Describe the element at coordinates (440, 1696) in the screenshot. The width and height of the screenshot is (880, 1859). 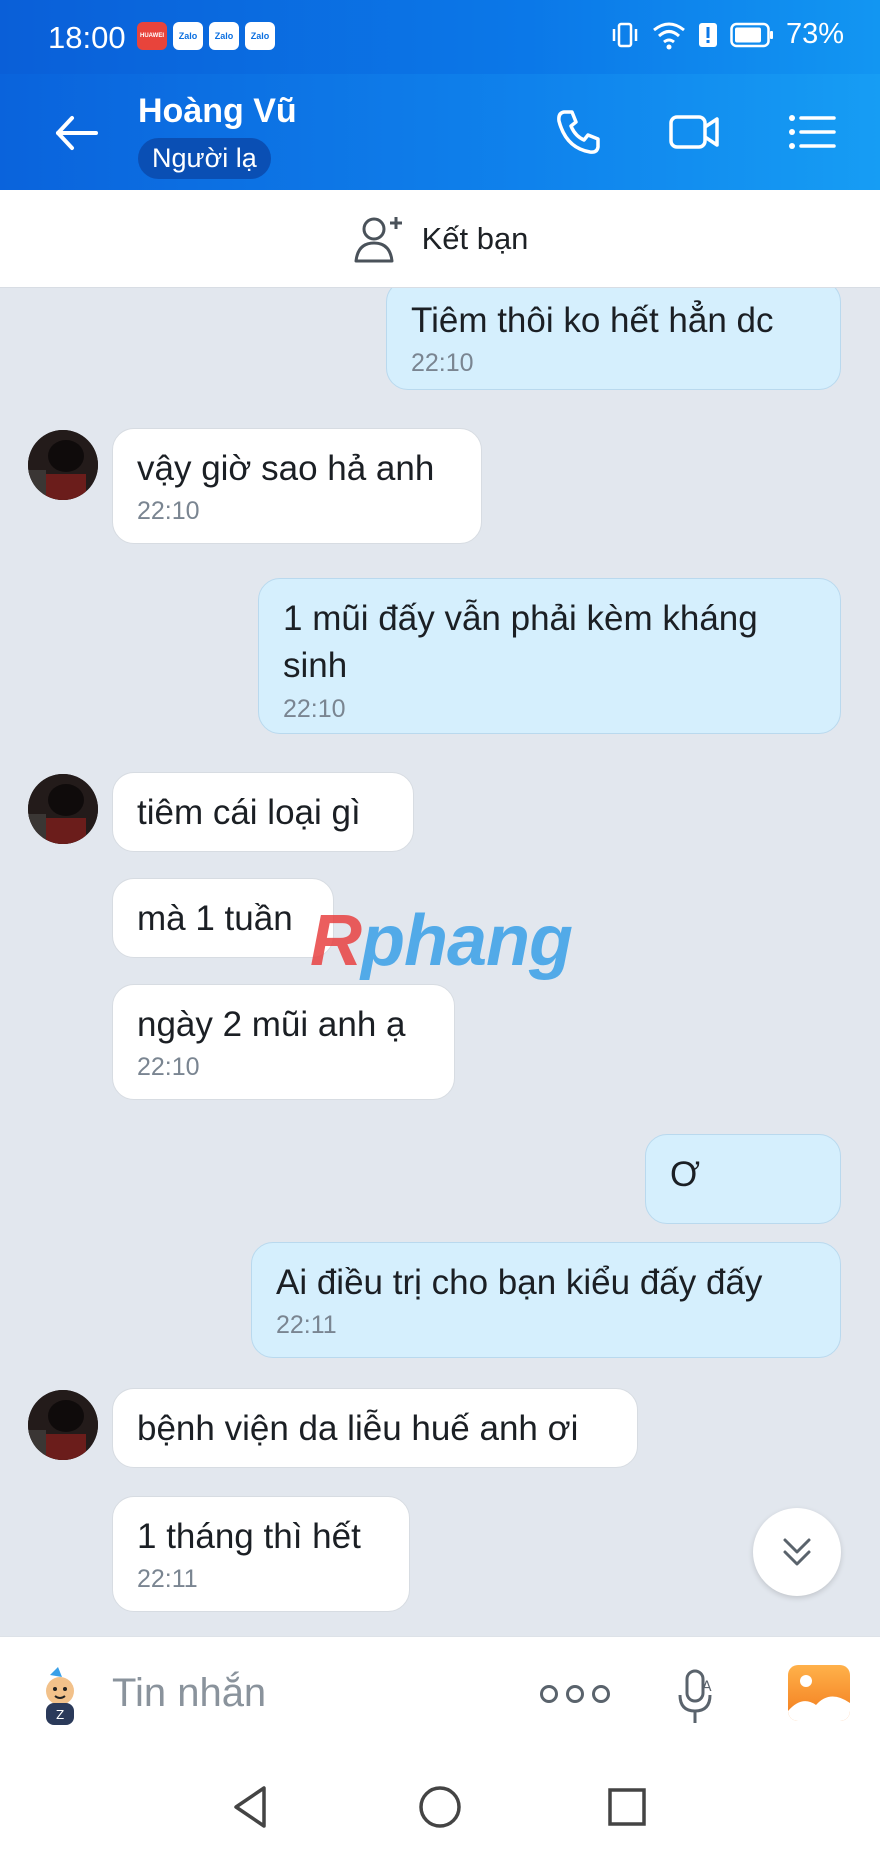
I see `composer-bar: Z Tin nhắn A` at that location.